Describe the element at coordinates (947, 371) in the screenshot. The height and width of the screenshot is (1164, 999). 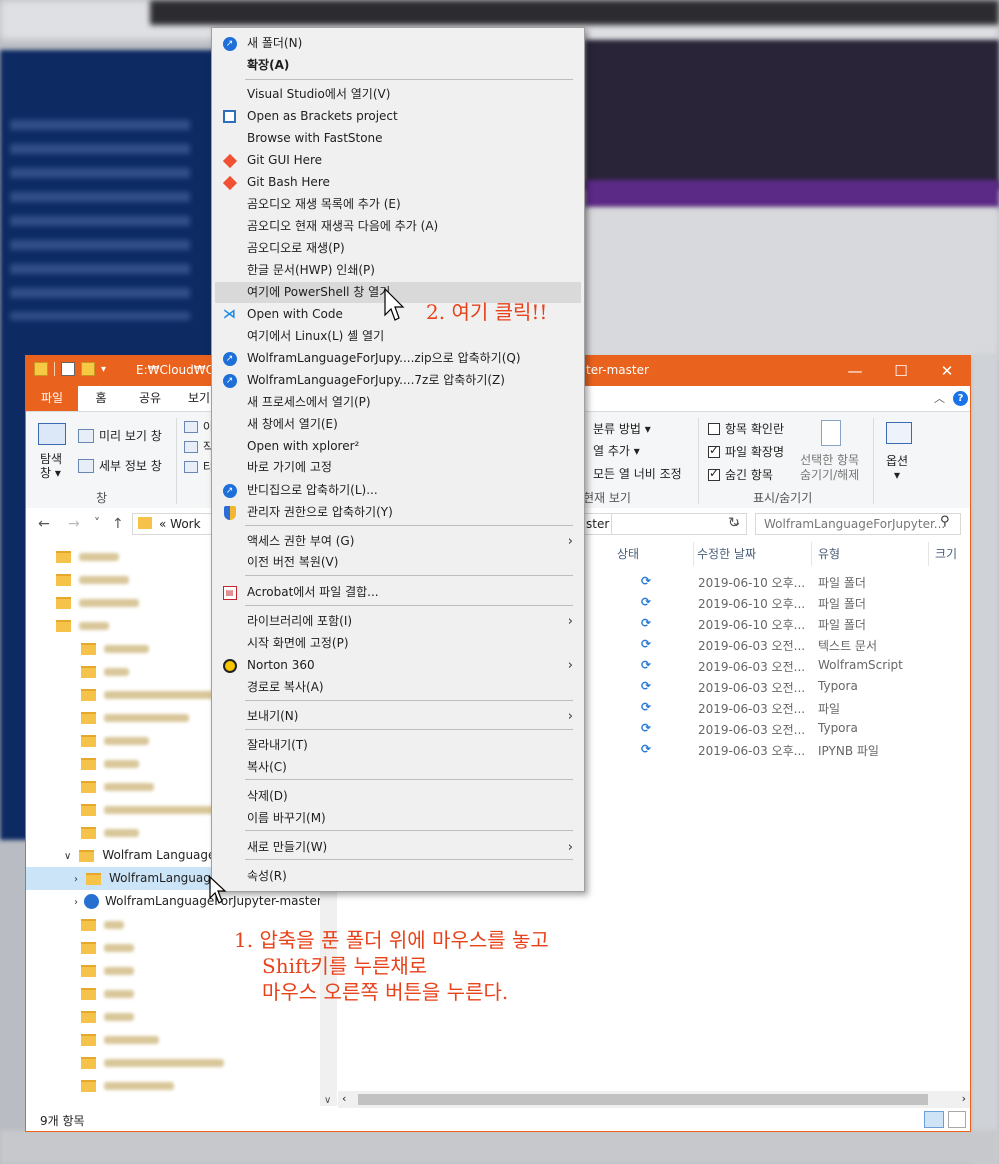
I see `close-button: ✕` at that location.